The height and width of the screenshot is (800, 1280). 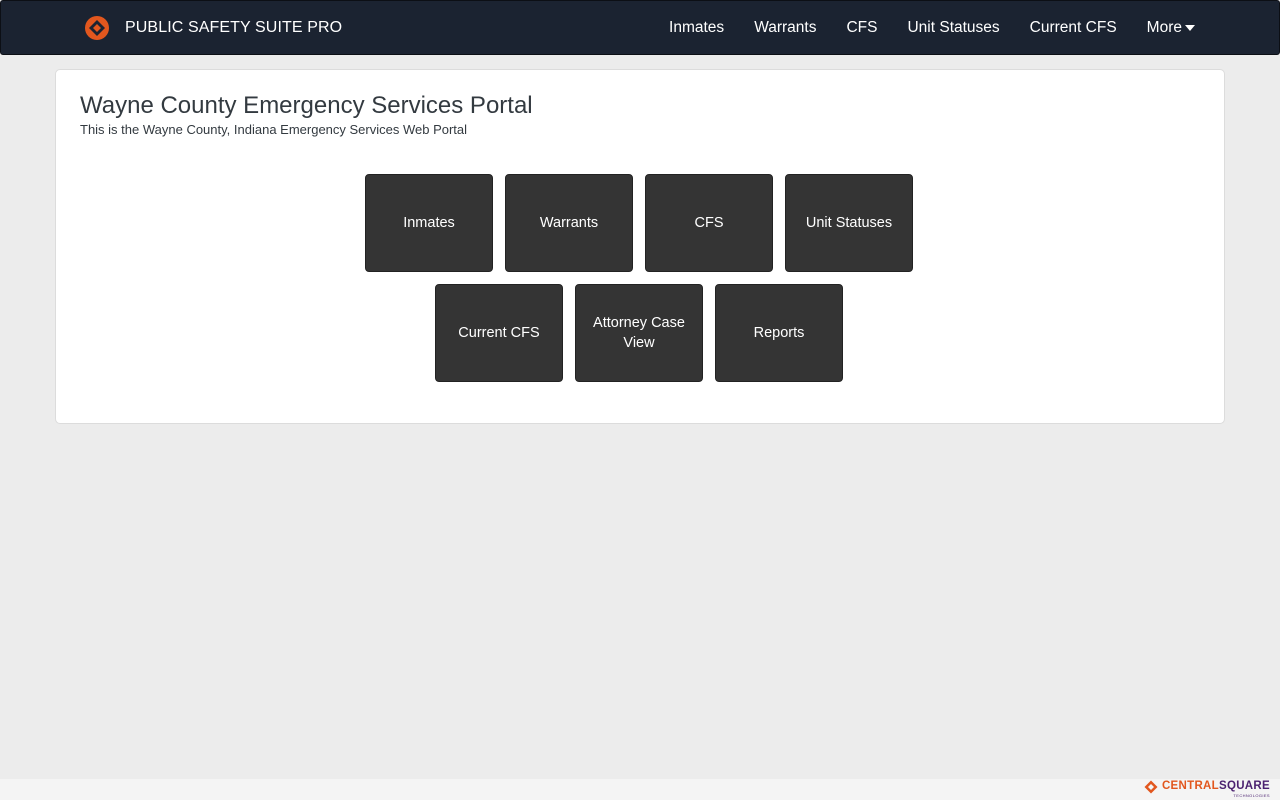 I want to click on tile-label: Unit Statuses, so click(x=849, y=223).